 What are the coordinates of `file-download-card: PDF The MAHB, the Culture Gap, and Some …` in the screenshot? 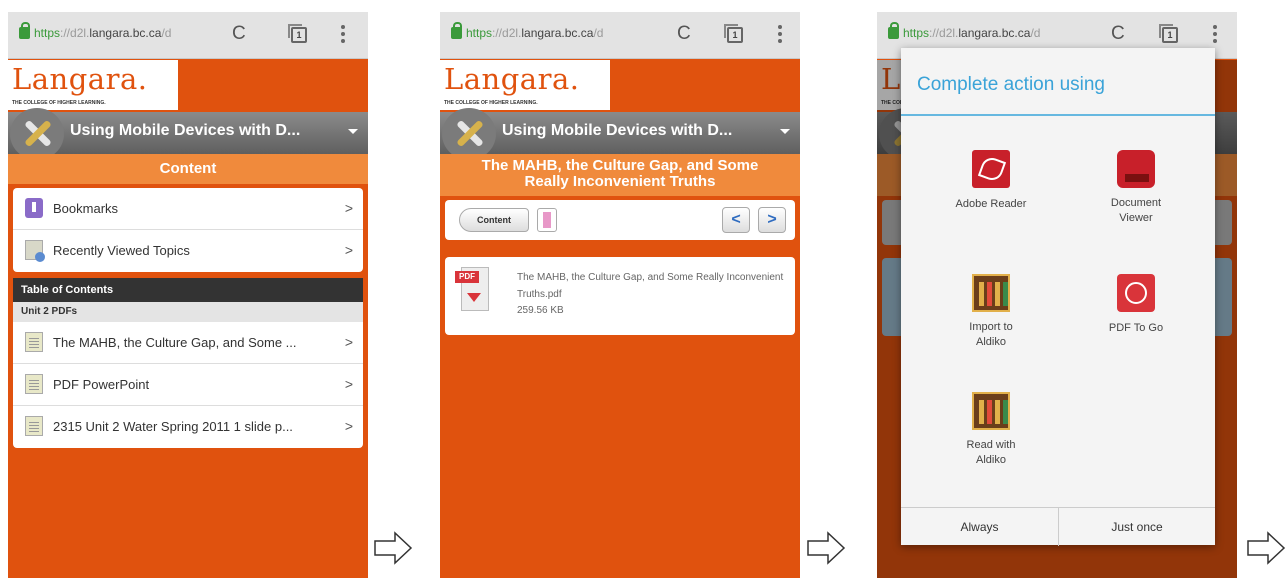 It's located at (620, 296).